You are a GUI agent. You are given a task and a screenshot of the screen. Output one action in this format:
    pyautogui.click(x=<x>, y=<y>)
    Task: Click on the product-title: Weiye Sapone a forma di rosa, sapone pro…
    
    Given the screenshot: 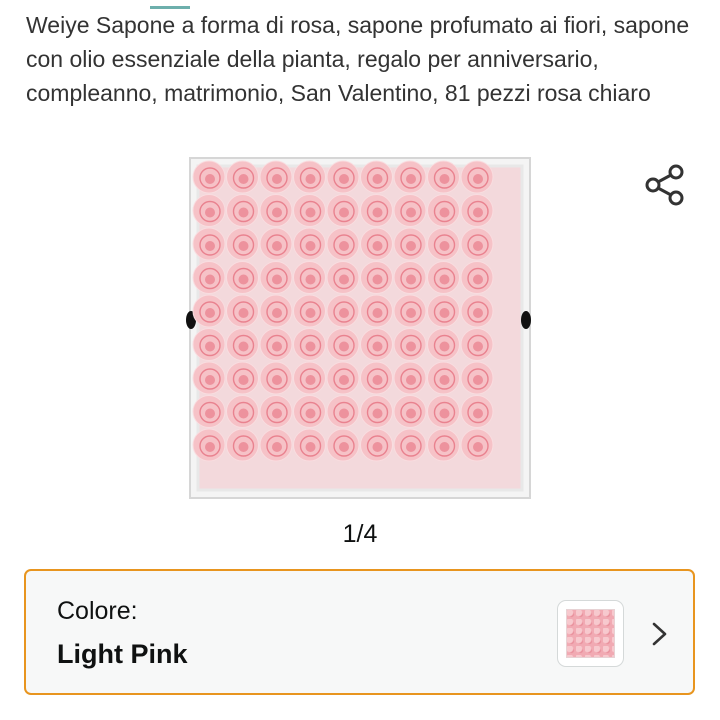 What is the action you would take?
    pyautogui.click(x=358, y=59)
    